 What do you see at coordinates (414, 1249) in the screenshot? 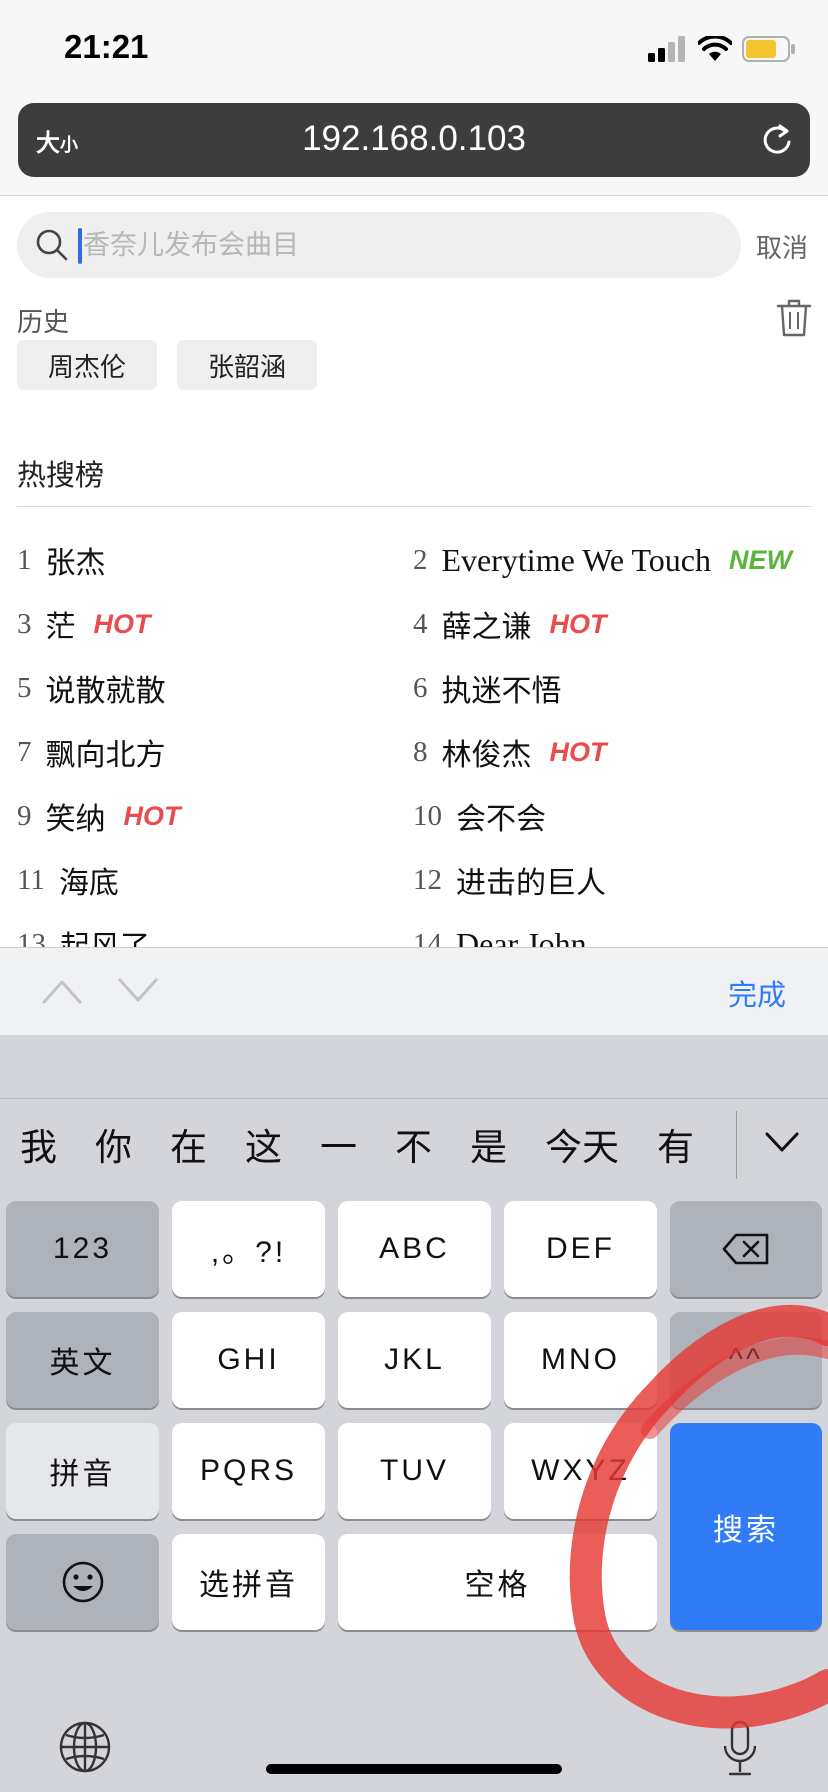
I see `key-abc: ABC` at bounding box center [414, 1249].